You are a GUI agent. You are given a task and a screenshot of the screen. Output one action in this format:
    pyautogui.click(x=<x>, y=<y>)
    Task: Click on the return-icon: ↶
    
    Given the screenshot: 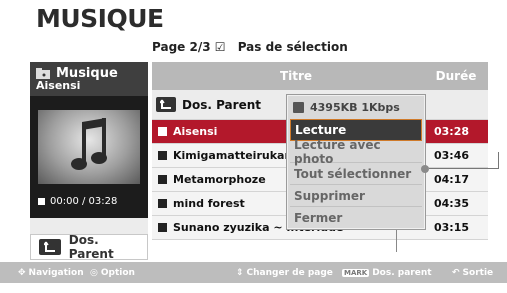 What is the action you would take?
    pyautogui.click(x=456, y=272)
    